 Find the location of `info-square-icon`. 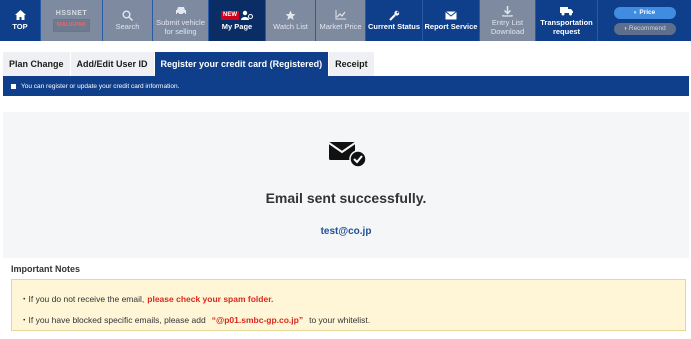

info-square-icon is located at coordinates (13, 86).